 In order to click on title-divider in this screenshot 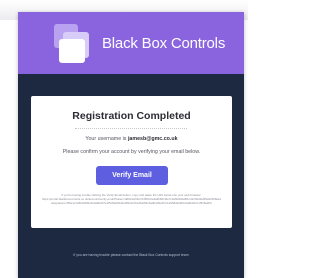, I will do `click(131, 128)`.